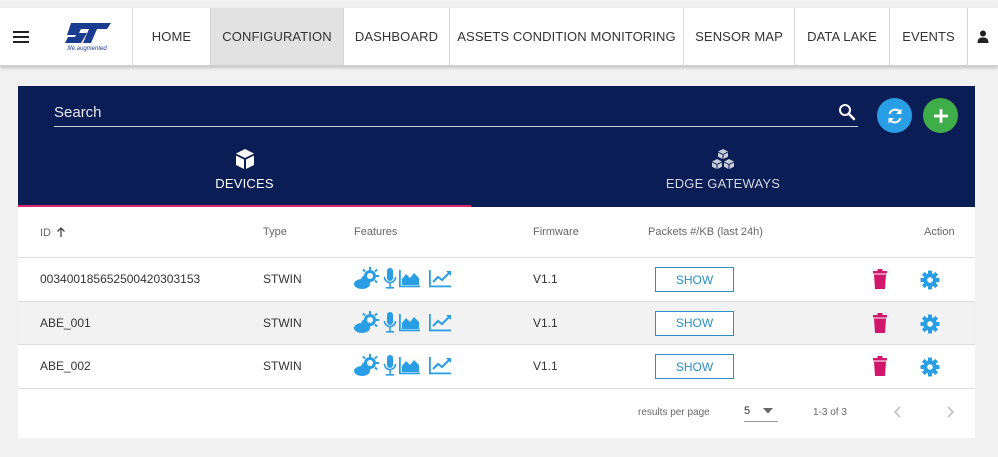 Image resolution: width=998 pixels, height=457 pixels. I want to click on results-per-page-select: 5, so click(761, 411).